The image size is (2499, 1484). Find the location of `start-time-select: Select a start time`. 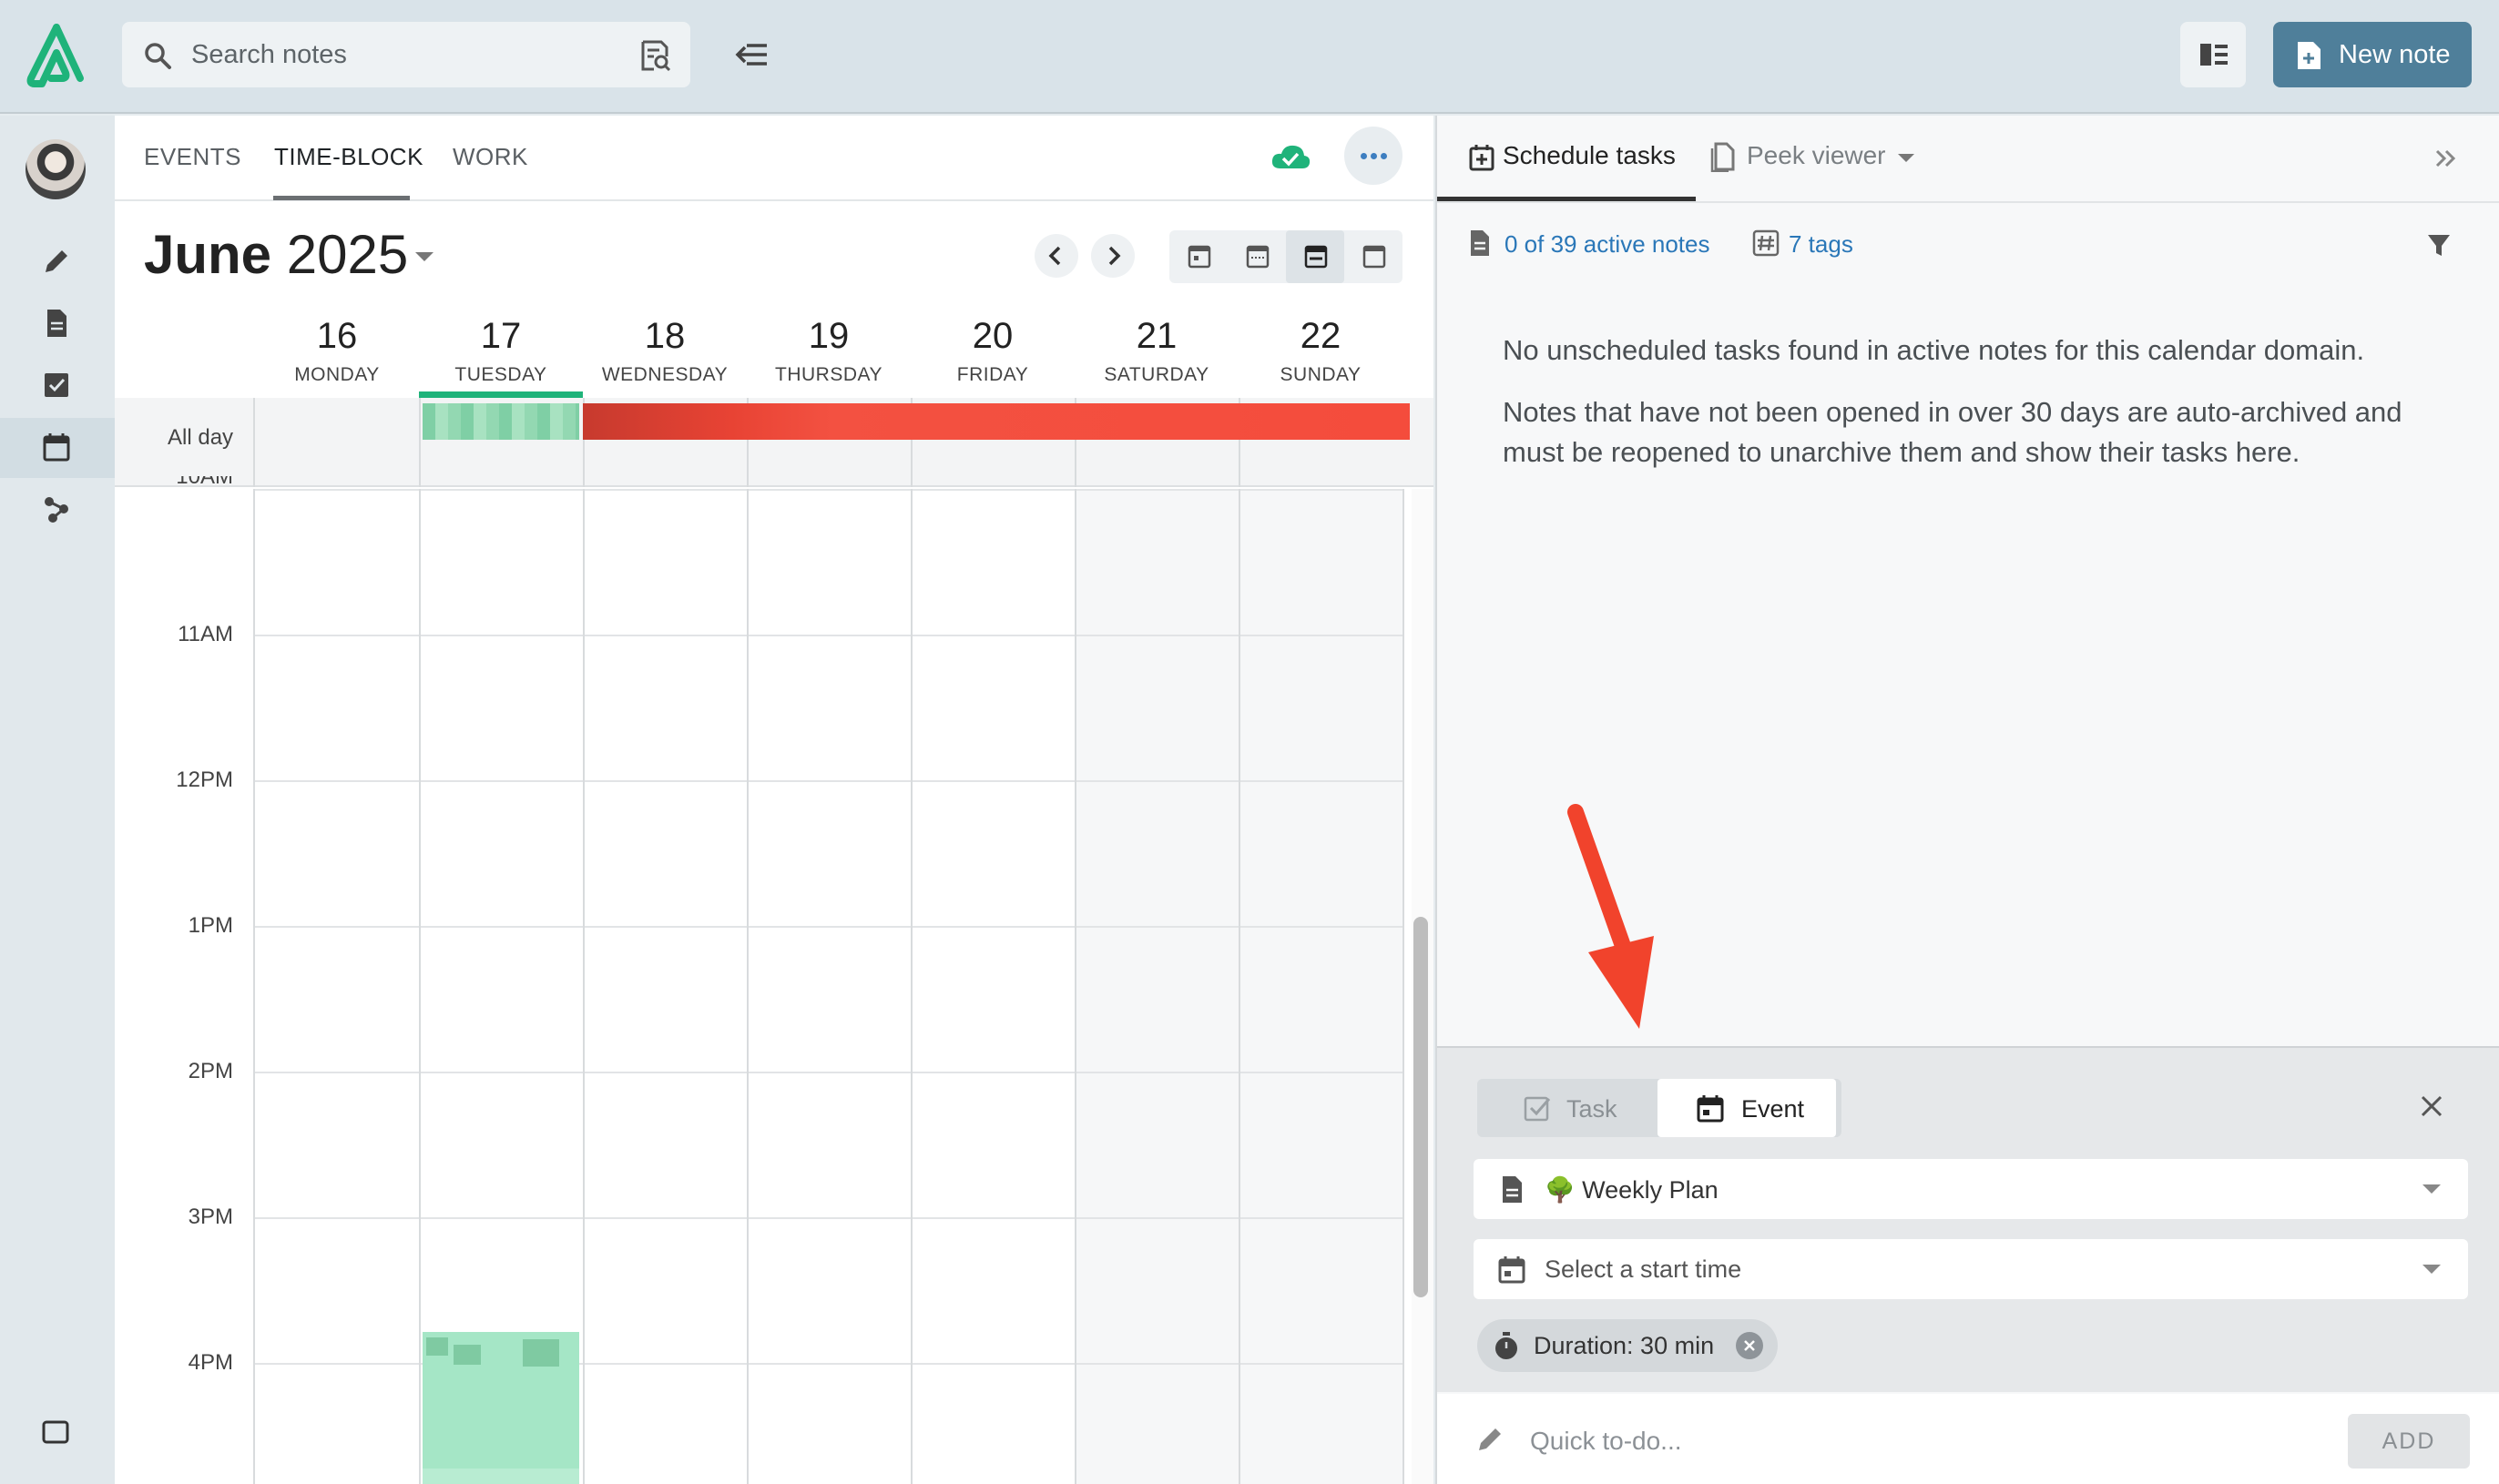

start-time-select: Select a start time is located at coordinates (1971, 1269).